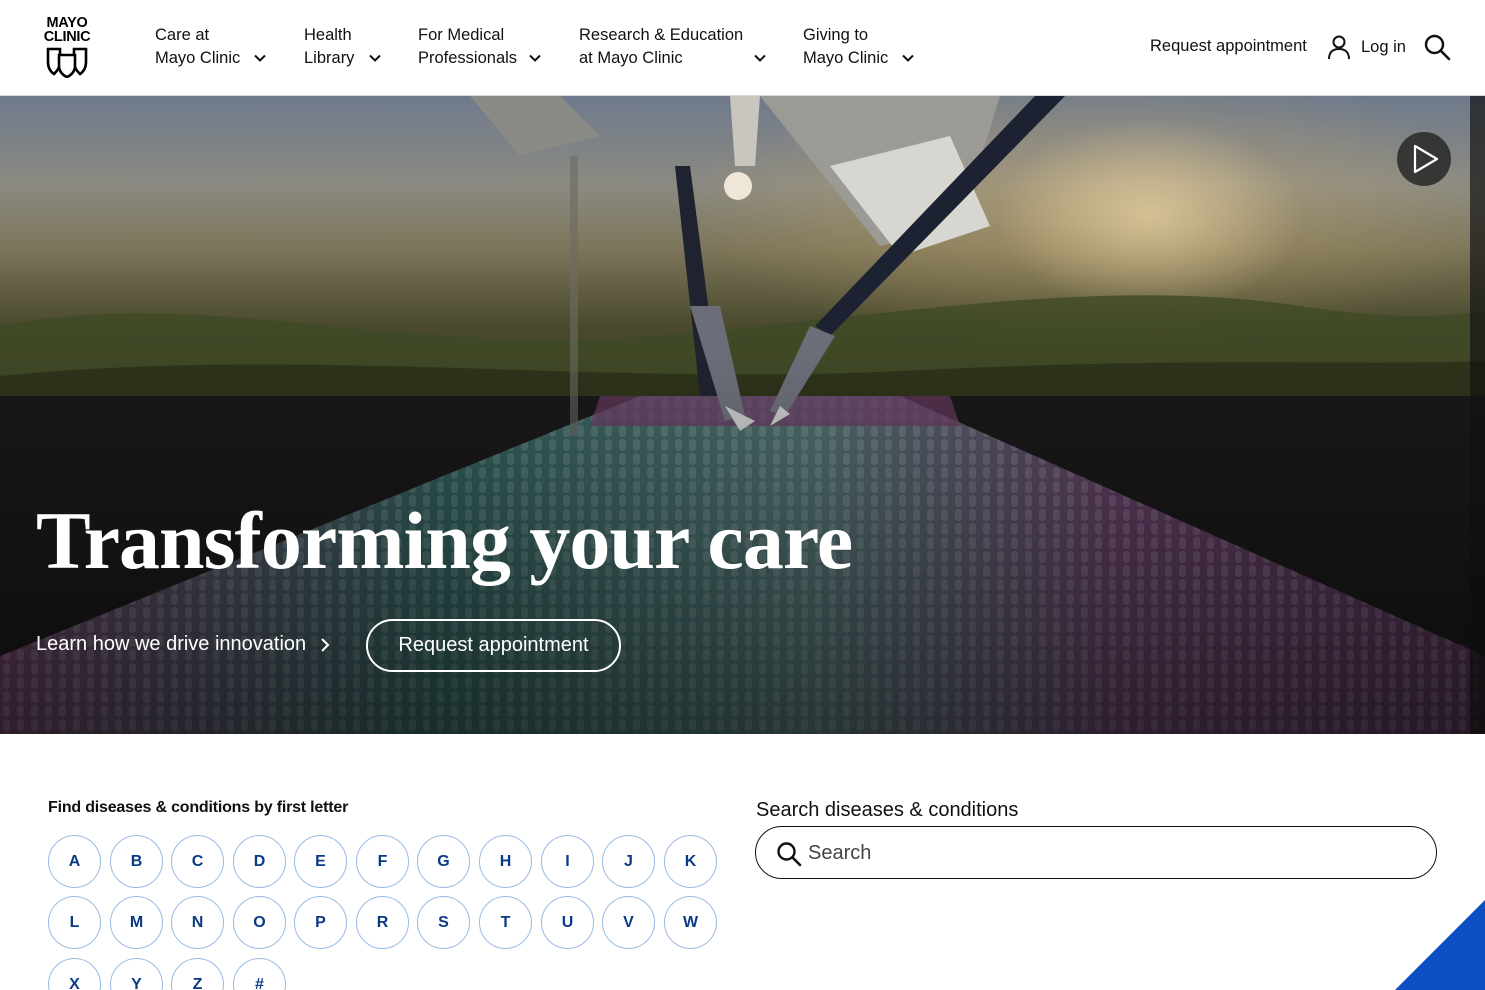  I want to click on letter-button-hash: #, so click(259, 974).